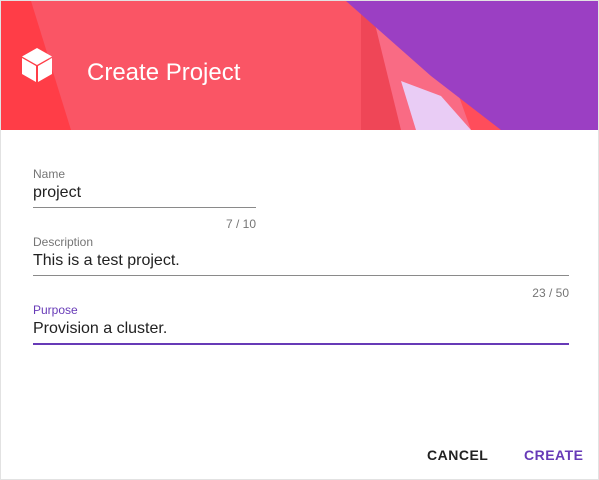 The image size is (599, 480). I want to click on create-button: CREATE, so click(554, 455).